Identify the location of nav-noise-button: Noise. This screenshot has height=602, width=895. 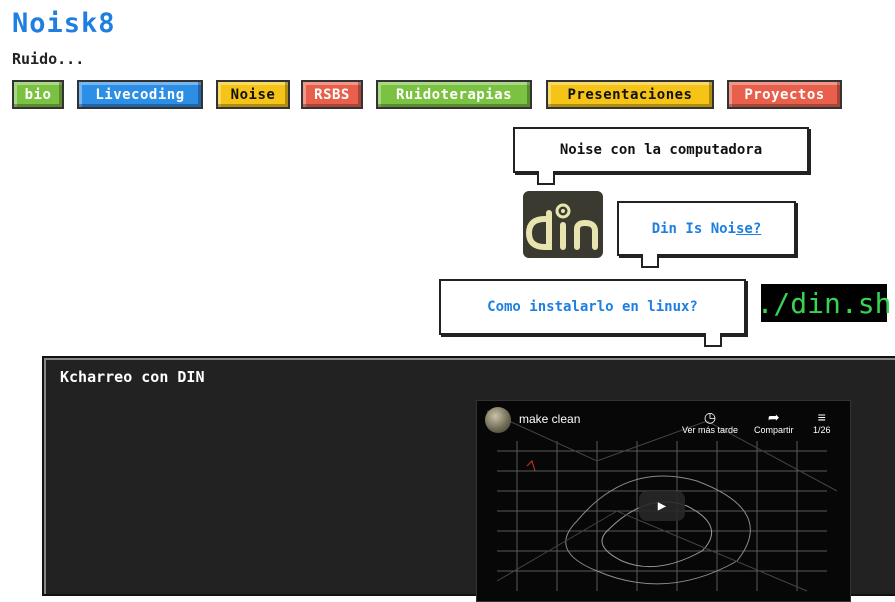
(253, 94).